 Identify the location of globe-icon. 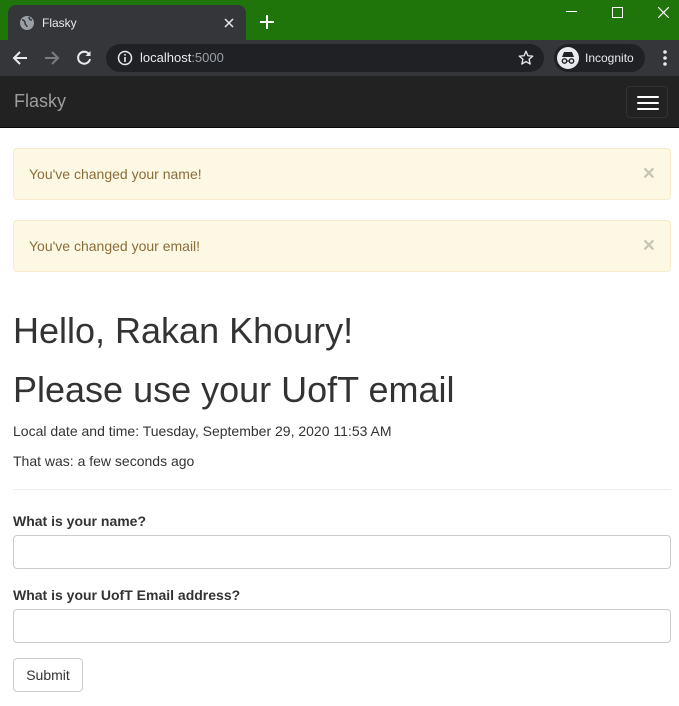
(27, 23).